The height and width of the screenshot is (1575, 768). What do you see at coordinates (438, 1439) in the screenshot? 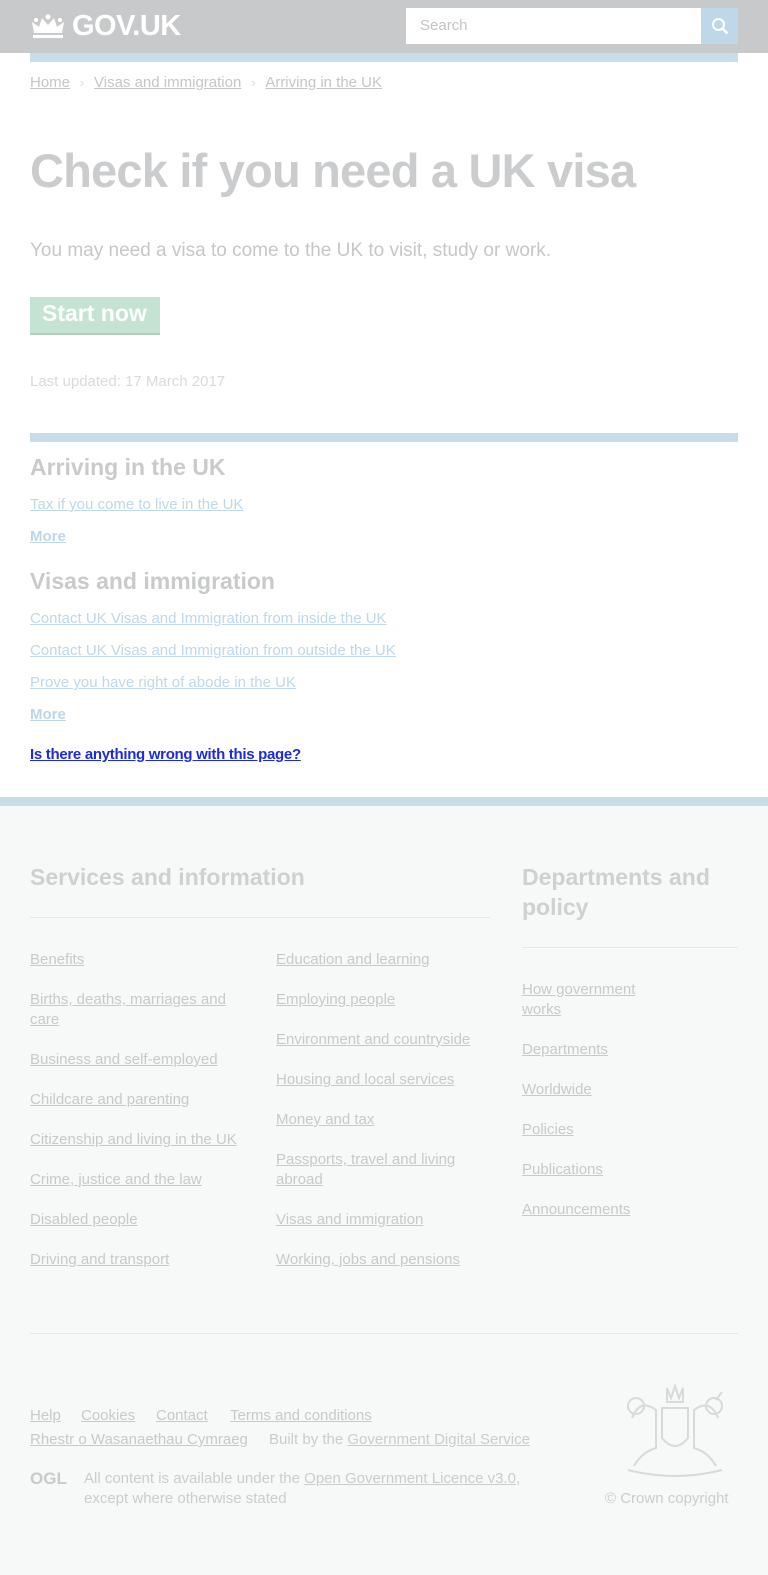
I see `gds-link: Government Digital Service` at bounding box center [438, 1439].